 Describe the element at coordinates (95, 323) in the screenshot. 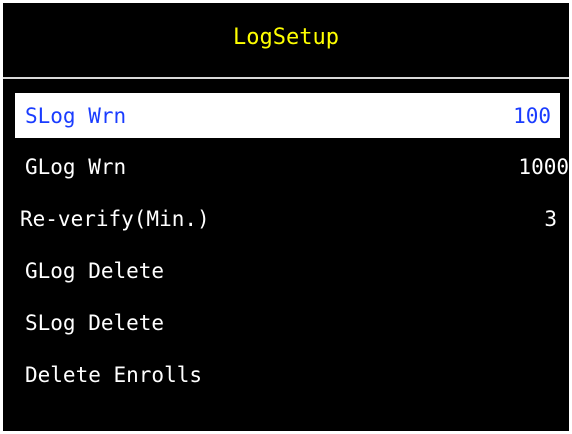

I see `menu-item-label: SLog Delete` at that location.